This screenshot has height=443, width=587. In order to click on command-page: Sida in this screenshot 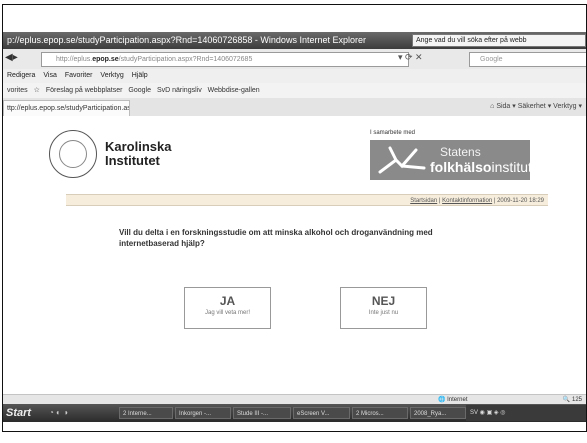, I will do `click(503, 106)`.